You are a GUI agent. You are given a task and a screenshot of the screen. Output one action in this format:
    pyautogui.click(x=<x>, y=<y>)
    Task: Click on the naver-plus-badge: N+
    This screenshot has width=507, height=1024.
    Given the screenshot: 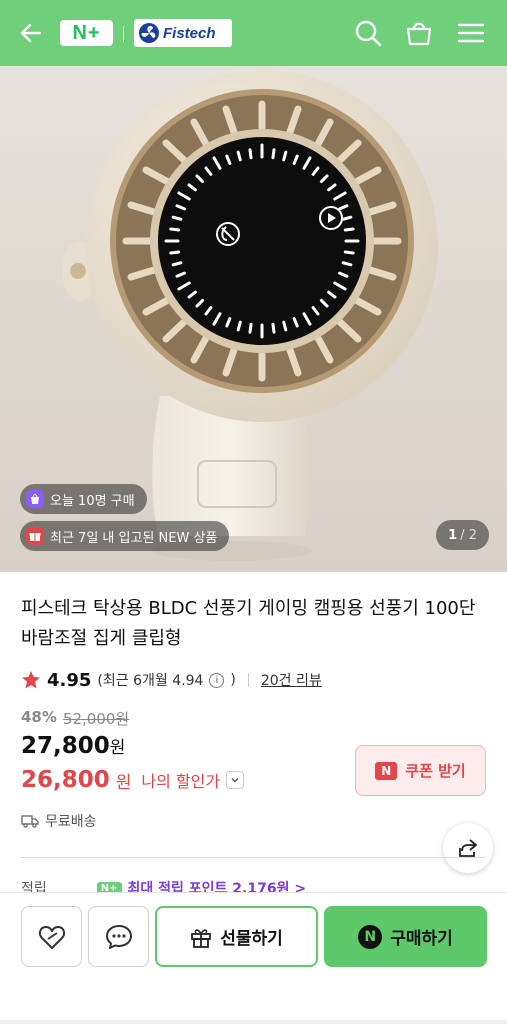 What is the action you would take?
    pyautogui.click(x=86, y=33)
    